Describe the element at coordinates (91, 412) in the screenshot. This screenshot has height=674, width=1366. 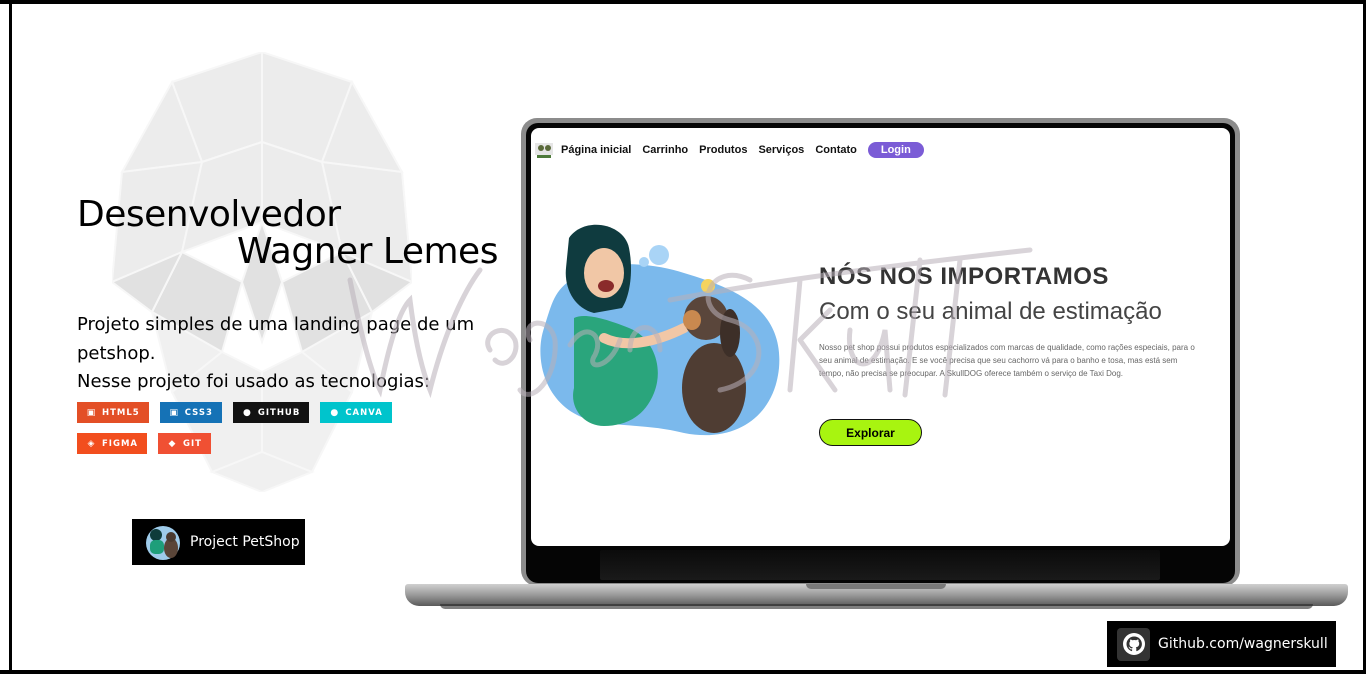
I see `html5-icon: ▣` at that location.